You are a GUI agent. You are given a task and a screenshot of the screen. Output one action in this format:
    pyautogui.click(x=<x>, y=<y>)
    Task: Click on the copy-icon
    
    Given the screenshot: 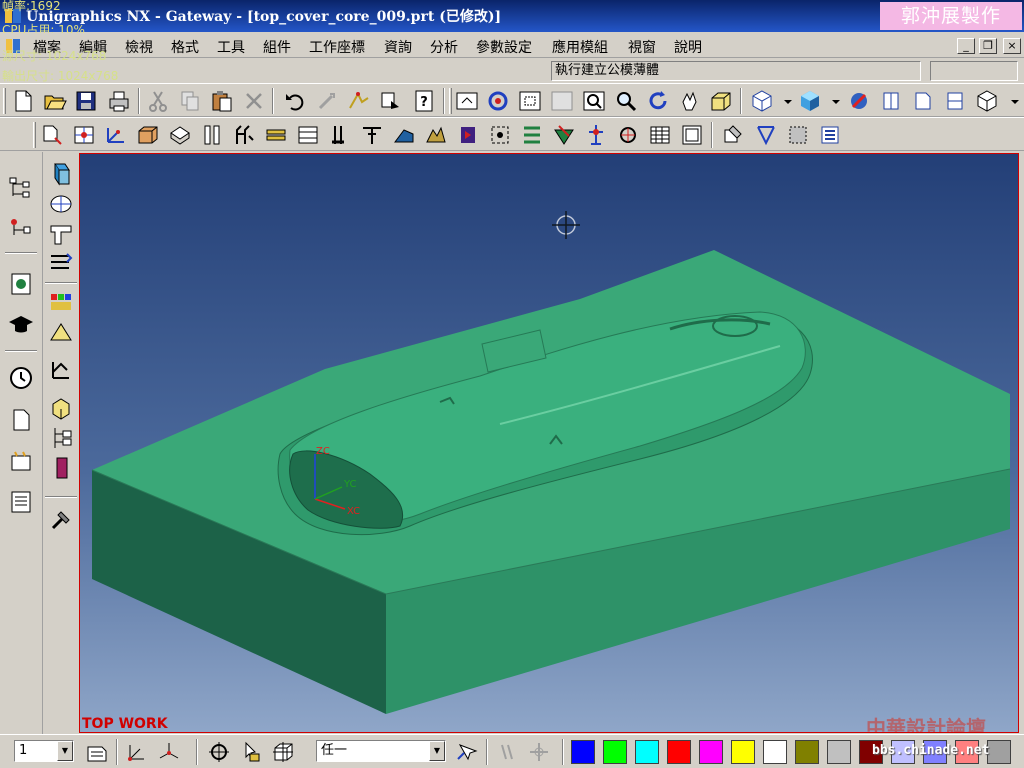 What is the action you would take?
    pyautogui.click(x=190, y=101)
    